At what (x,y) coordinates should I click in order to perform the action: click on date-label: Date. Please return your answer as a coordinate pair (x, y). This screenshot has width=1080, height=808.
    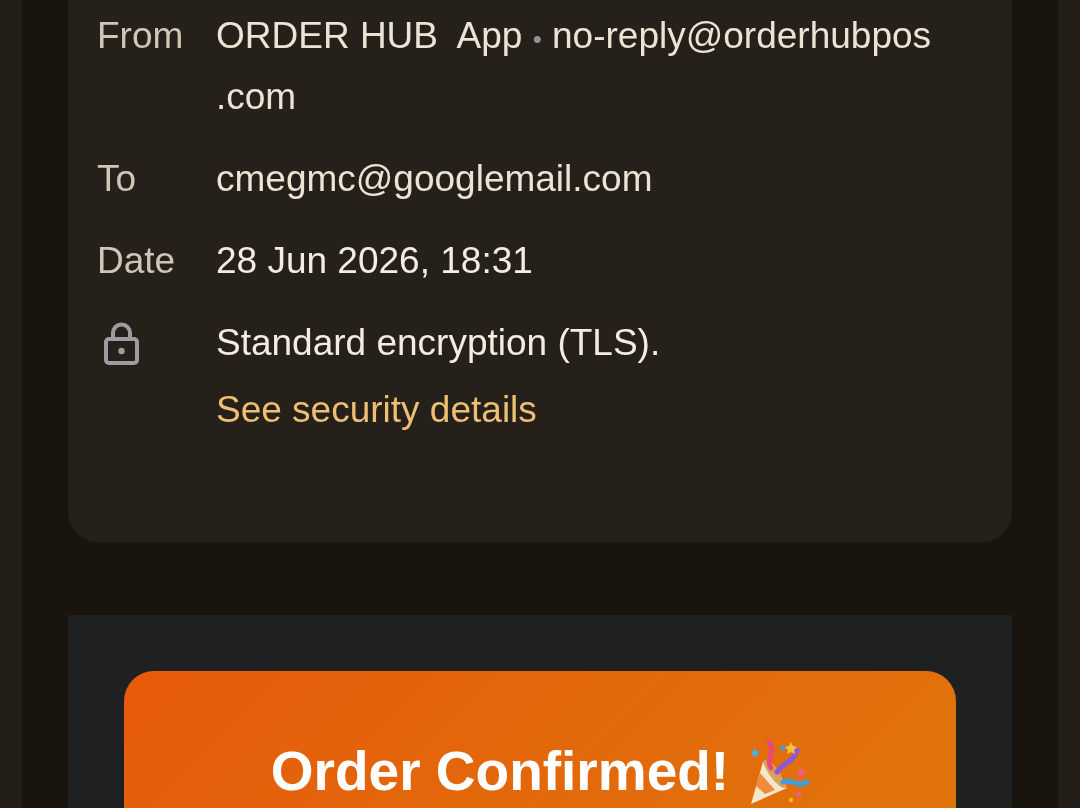
    Looking at the image, I should click on (137, 261).